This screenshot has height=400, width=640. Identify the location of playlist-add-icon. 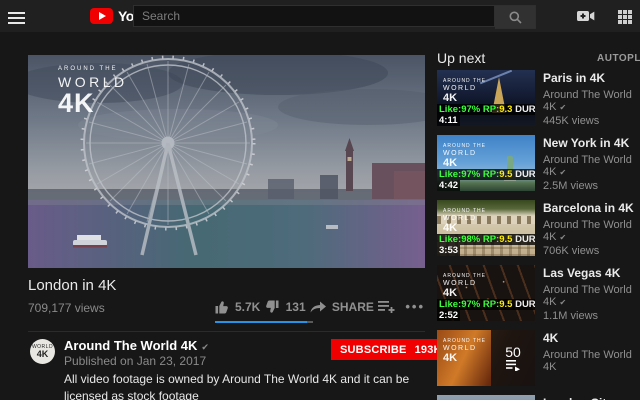
(386, 306).